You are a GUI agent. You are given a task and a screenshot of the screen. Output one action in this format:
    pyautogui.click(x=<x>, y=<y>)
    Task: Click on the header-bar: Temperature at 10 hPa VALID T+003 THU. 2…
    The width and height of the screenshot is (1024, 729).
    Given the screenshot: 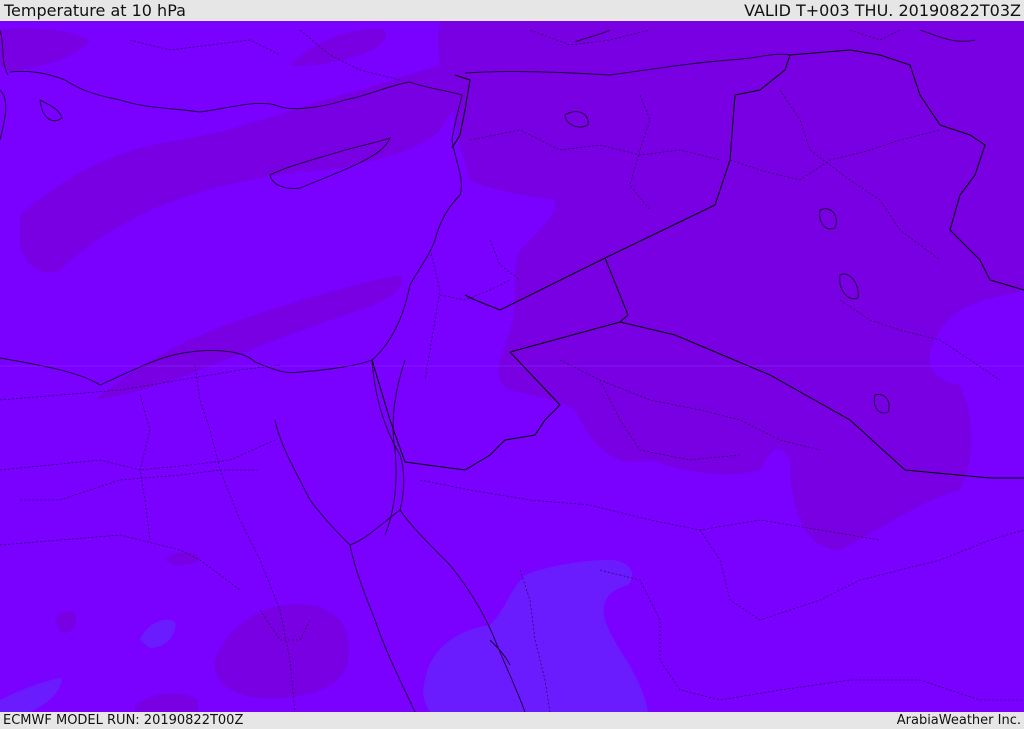 What is the action you would take?
    pyautogui.click(x=512, y=10)
    